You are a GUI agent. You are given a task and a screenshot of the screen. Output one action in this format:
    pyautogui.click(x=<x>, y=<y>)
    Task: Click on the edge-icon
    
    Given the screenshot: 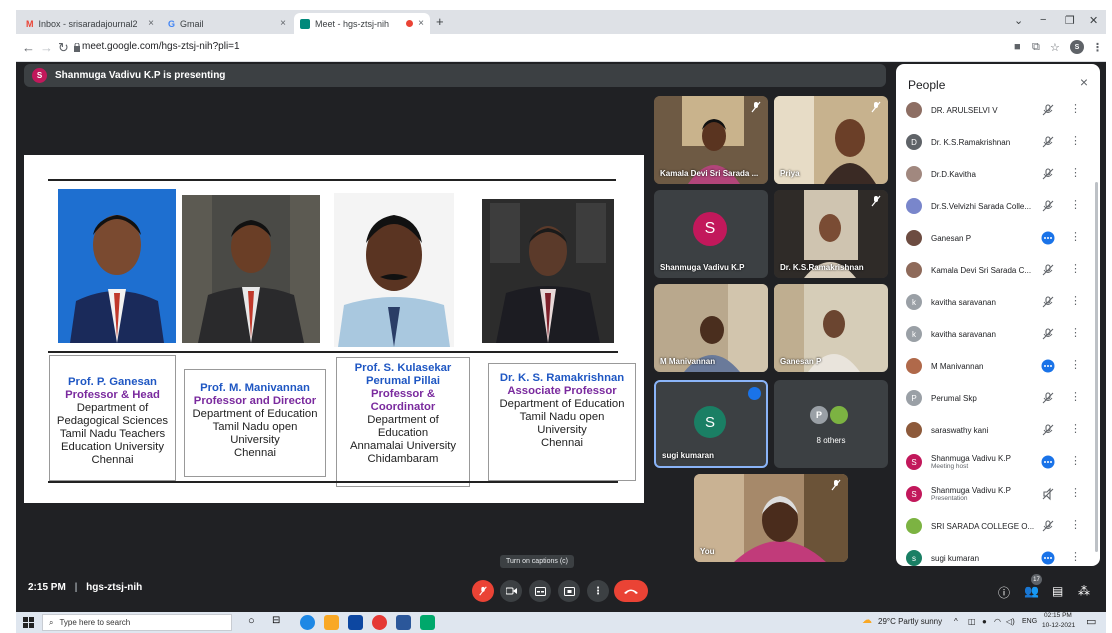 What is the action you would take?
    pyautogui.click(x=307, y=622)
    